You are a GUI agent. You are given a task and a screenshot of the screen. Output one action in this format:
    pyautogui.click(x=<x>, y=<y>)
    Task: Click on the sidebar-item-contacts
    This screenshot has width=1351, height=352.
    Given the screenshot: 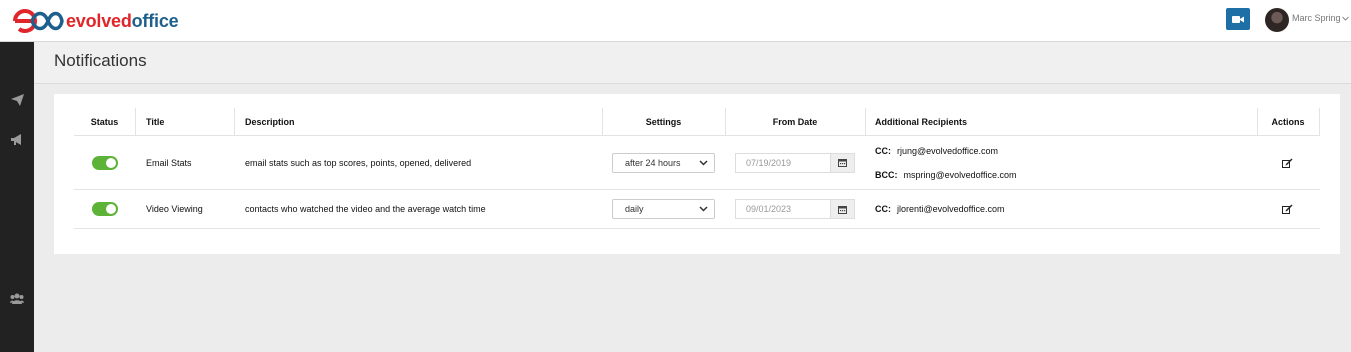 What is the action you would take?
    pyautogui.click(x=17, y=298)
    